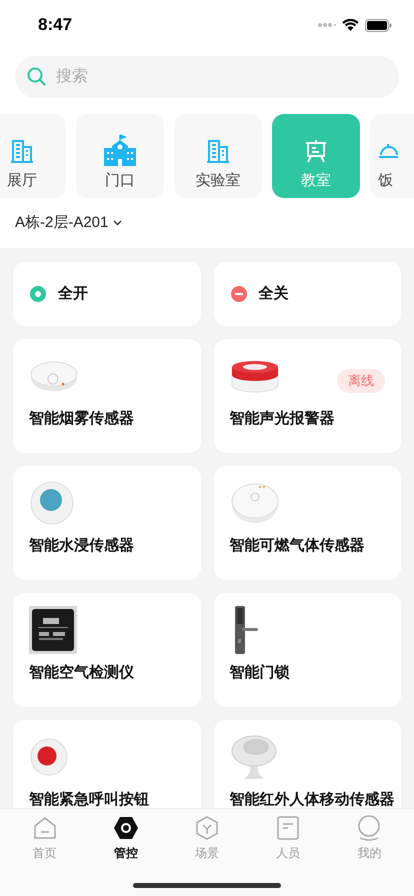  What do you see at coordinates (117, 223) in the screenshot?
I see `chevron-down-icon` at bounding box center [117, 223].